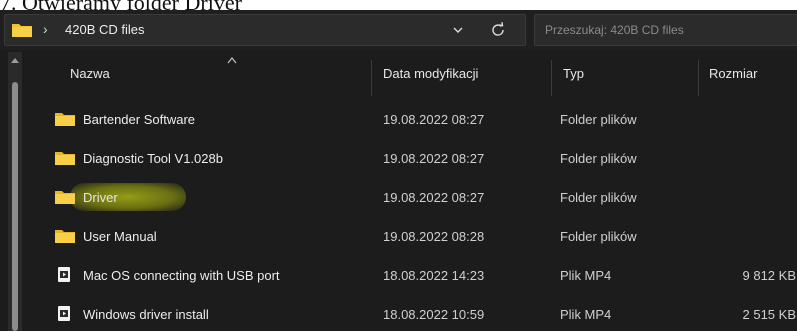 This screenshot has height=334, width=797. Describe the element at coordinates (573, 73) in the screenshot. I see `column-type: Typ` at that location.